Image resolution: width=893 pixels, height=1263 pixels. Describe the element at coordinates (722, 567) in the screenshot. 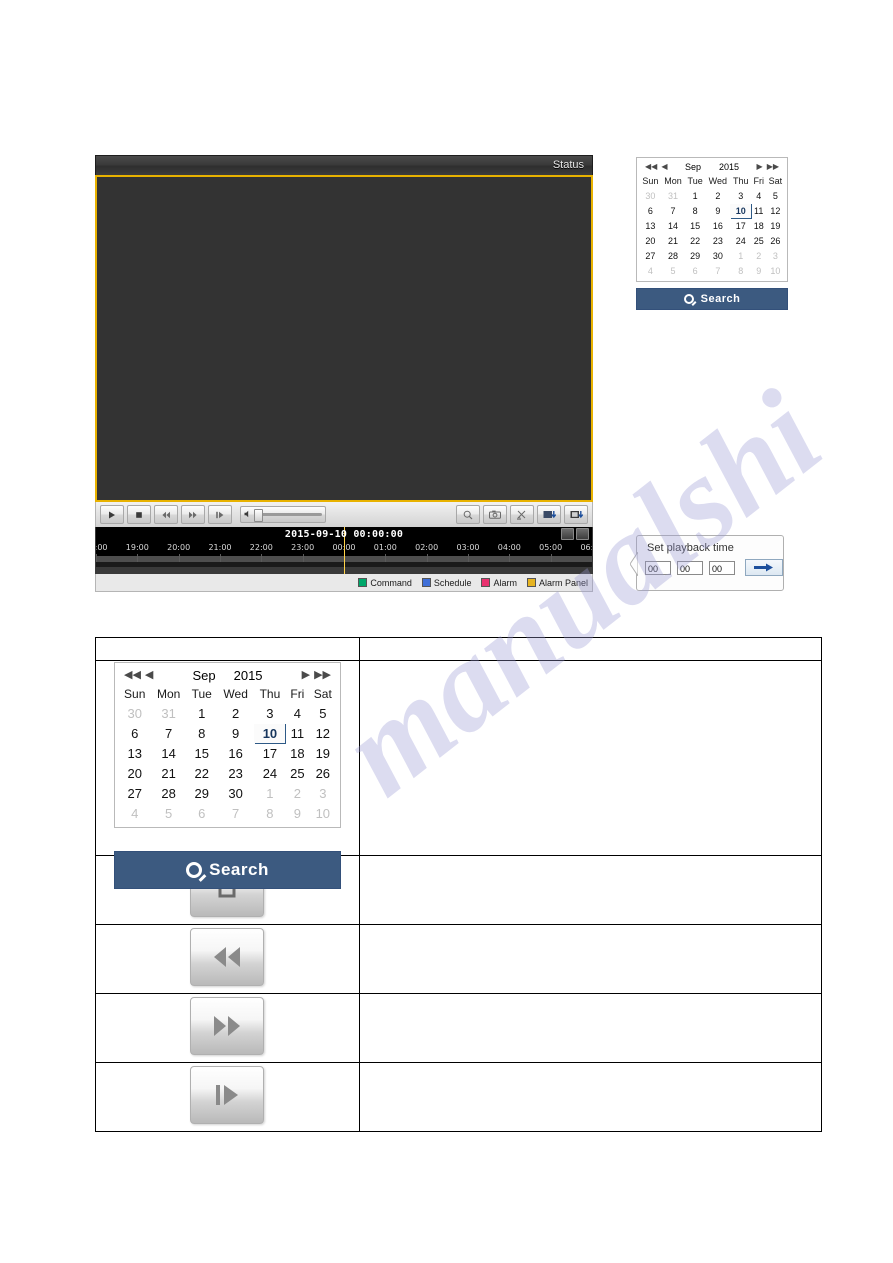

I see `second-input: 00` at that location.